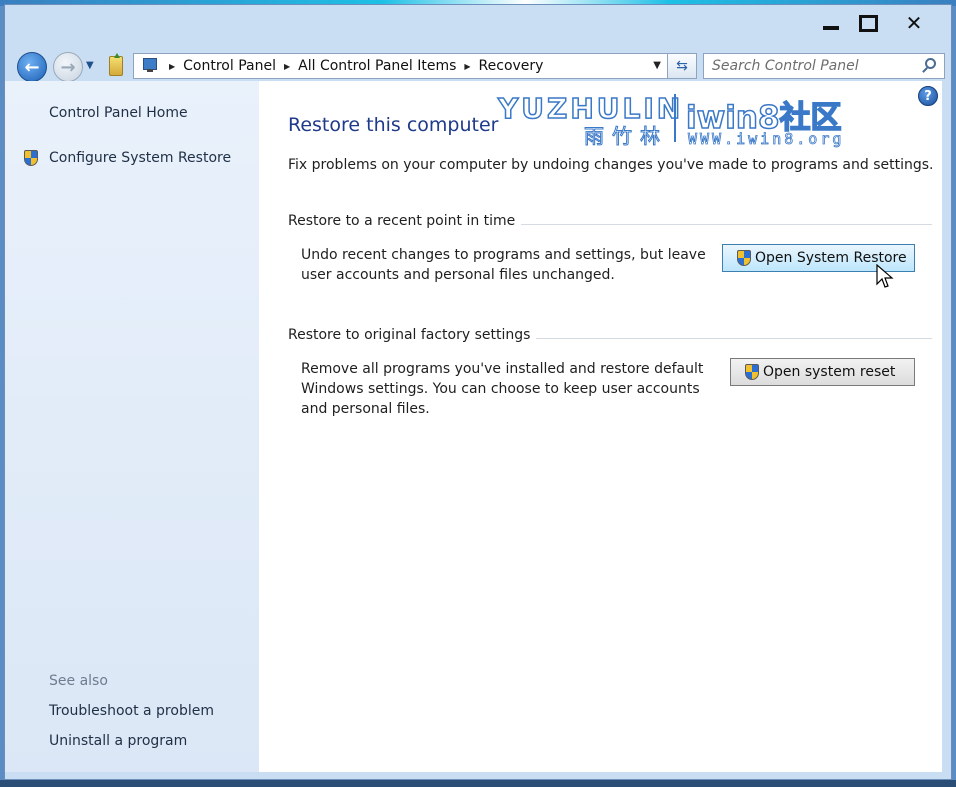 The width and height of the screenshot is (956, 787). I want to click on minimize-icon, so click(831, 28).